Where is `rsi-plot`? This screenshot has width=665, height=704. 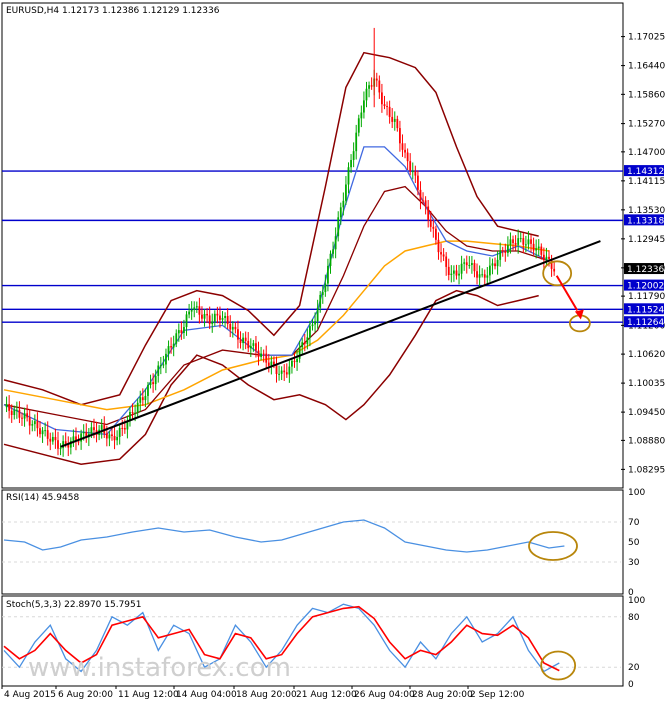
rsi-plot is located at coordinates (311, 541).